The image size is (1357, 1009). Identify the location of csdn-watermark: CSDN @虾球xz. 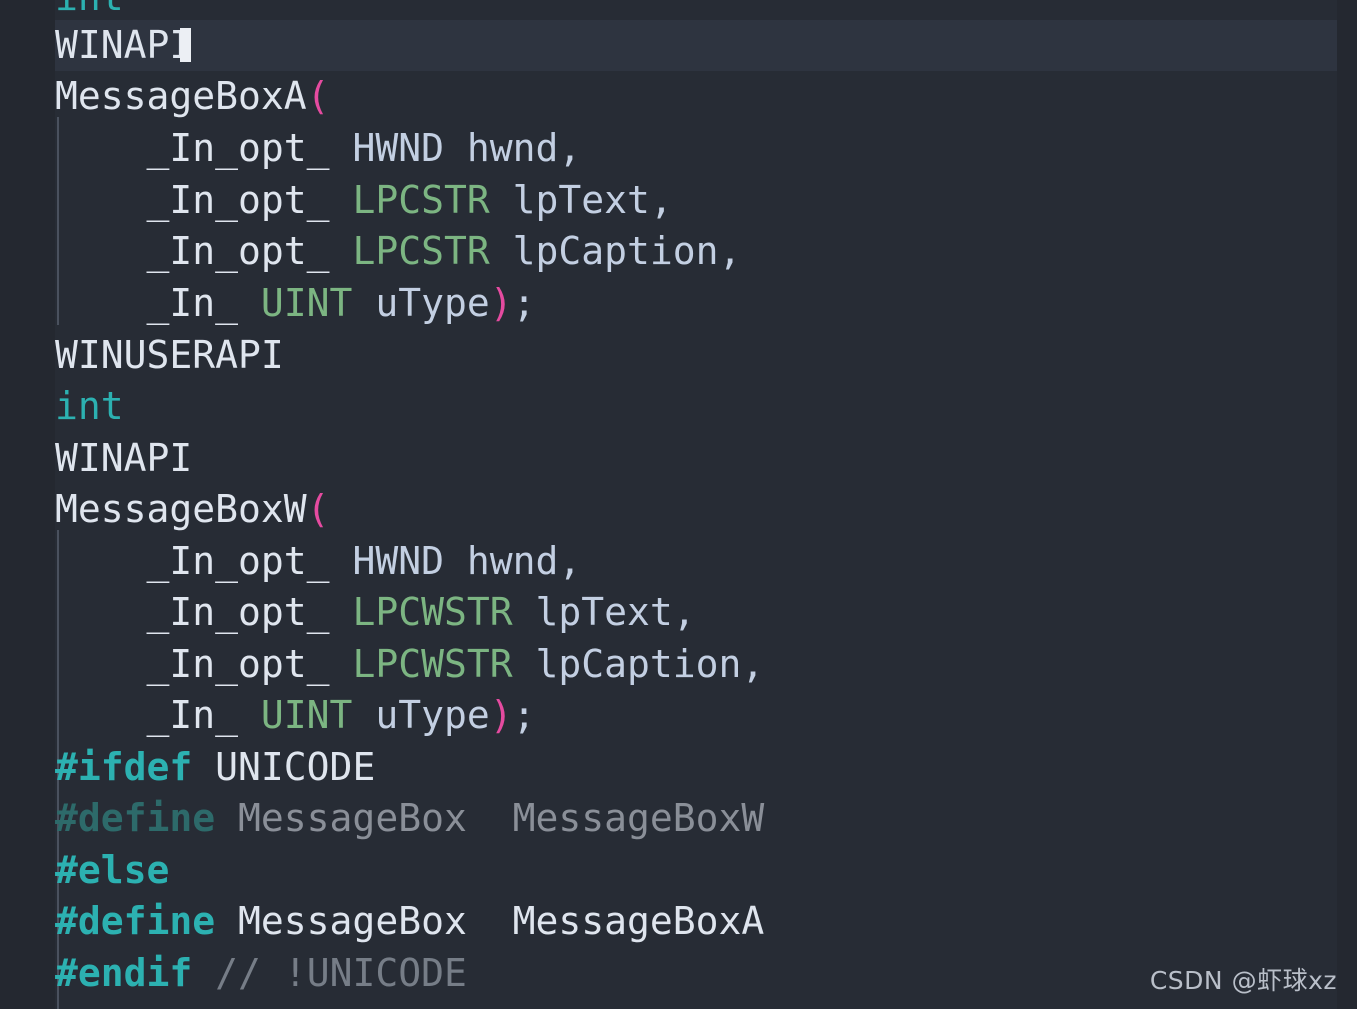
(1243, 980).